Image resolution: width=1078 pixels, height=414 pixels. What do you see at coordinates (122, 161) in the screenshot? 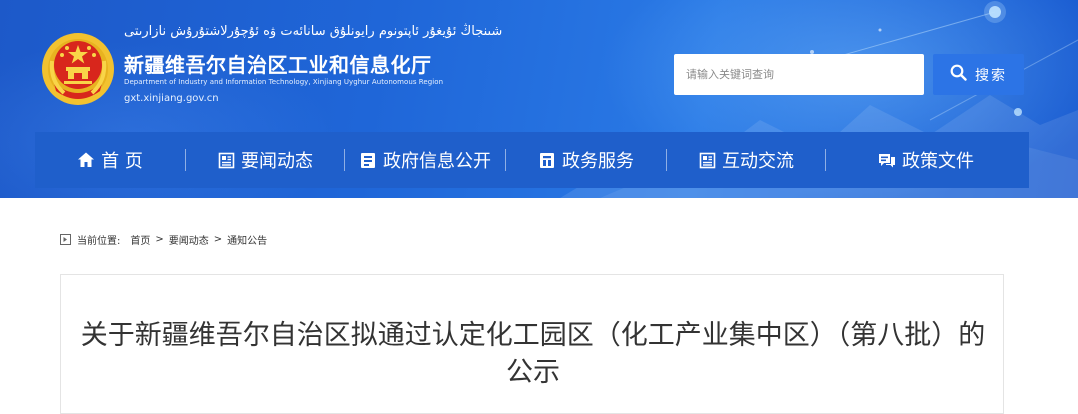
I see `nav-item-label: 首 页` at bounding box center [122, 161].